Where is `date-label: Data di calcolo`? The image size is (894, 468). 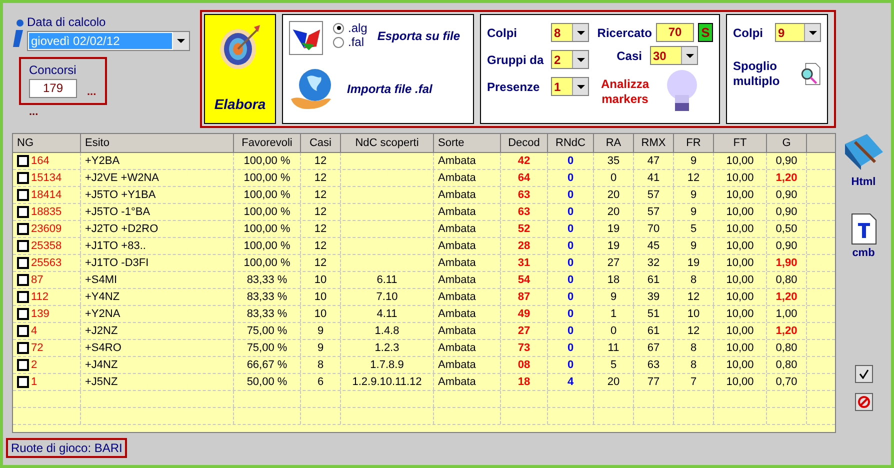
date-label: Data di calcolo is located at coordinates (67, 22).